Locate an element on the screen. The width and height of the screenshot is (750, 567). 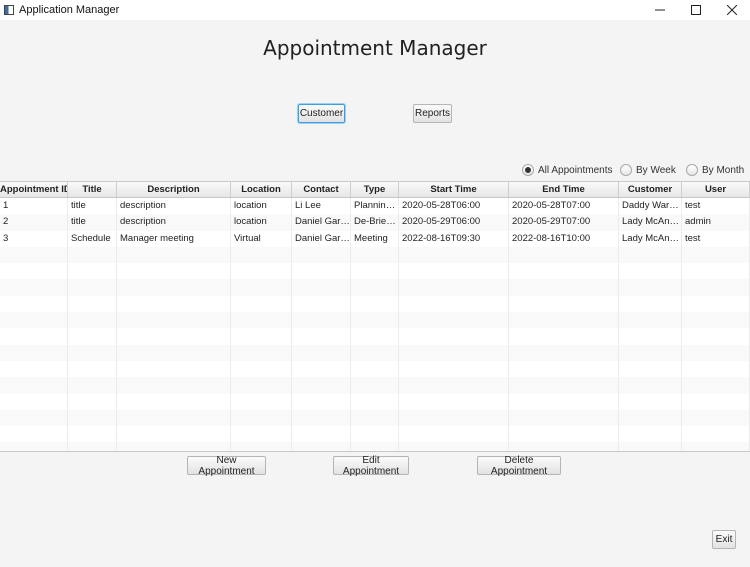
table-cell: Daniel Garcia is located at coordinates (321, 222).